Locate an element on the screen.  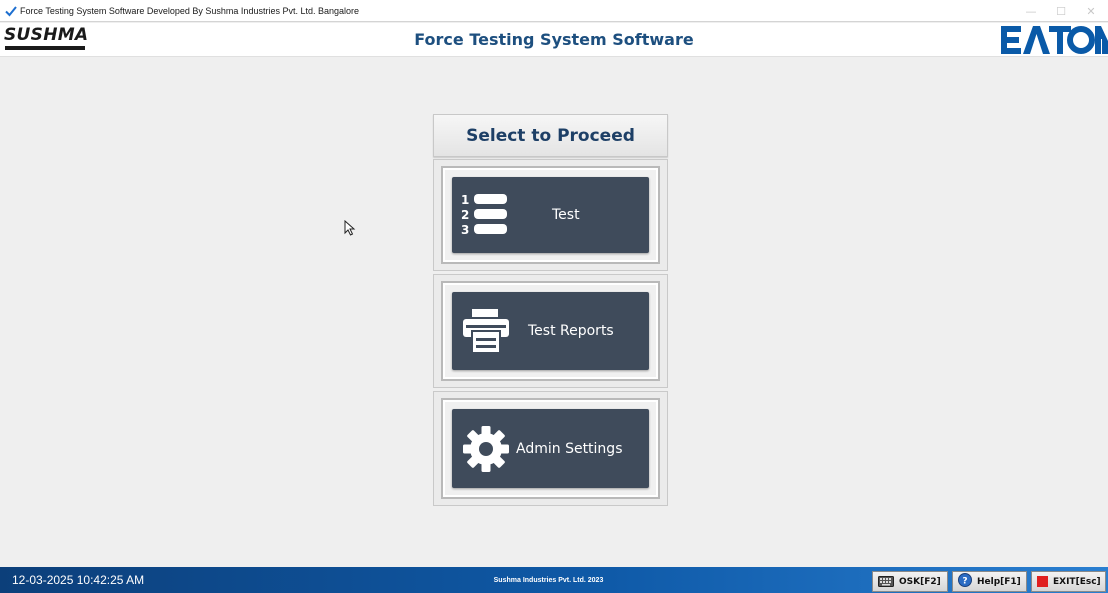
svg-text: 3 is located at coordinates (465, 230).